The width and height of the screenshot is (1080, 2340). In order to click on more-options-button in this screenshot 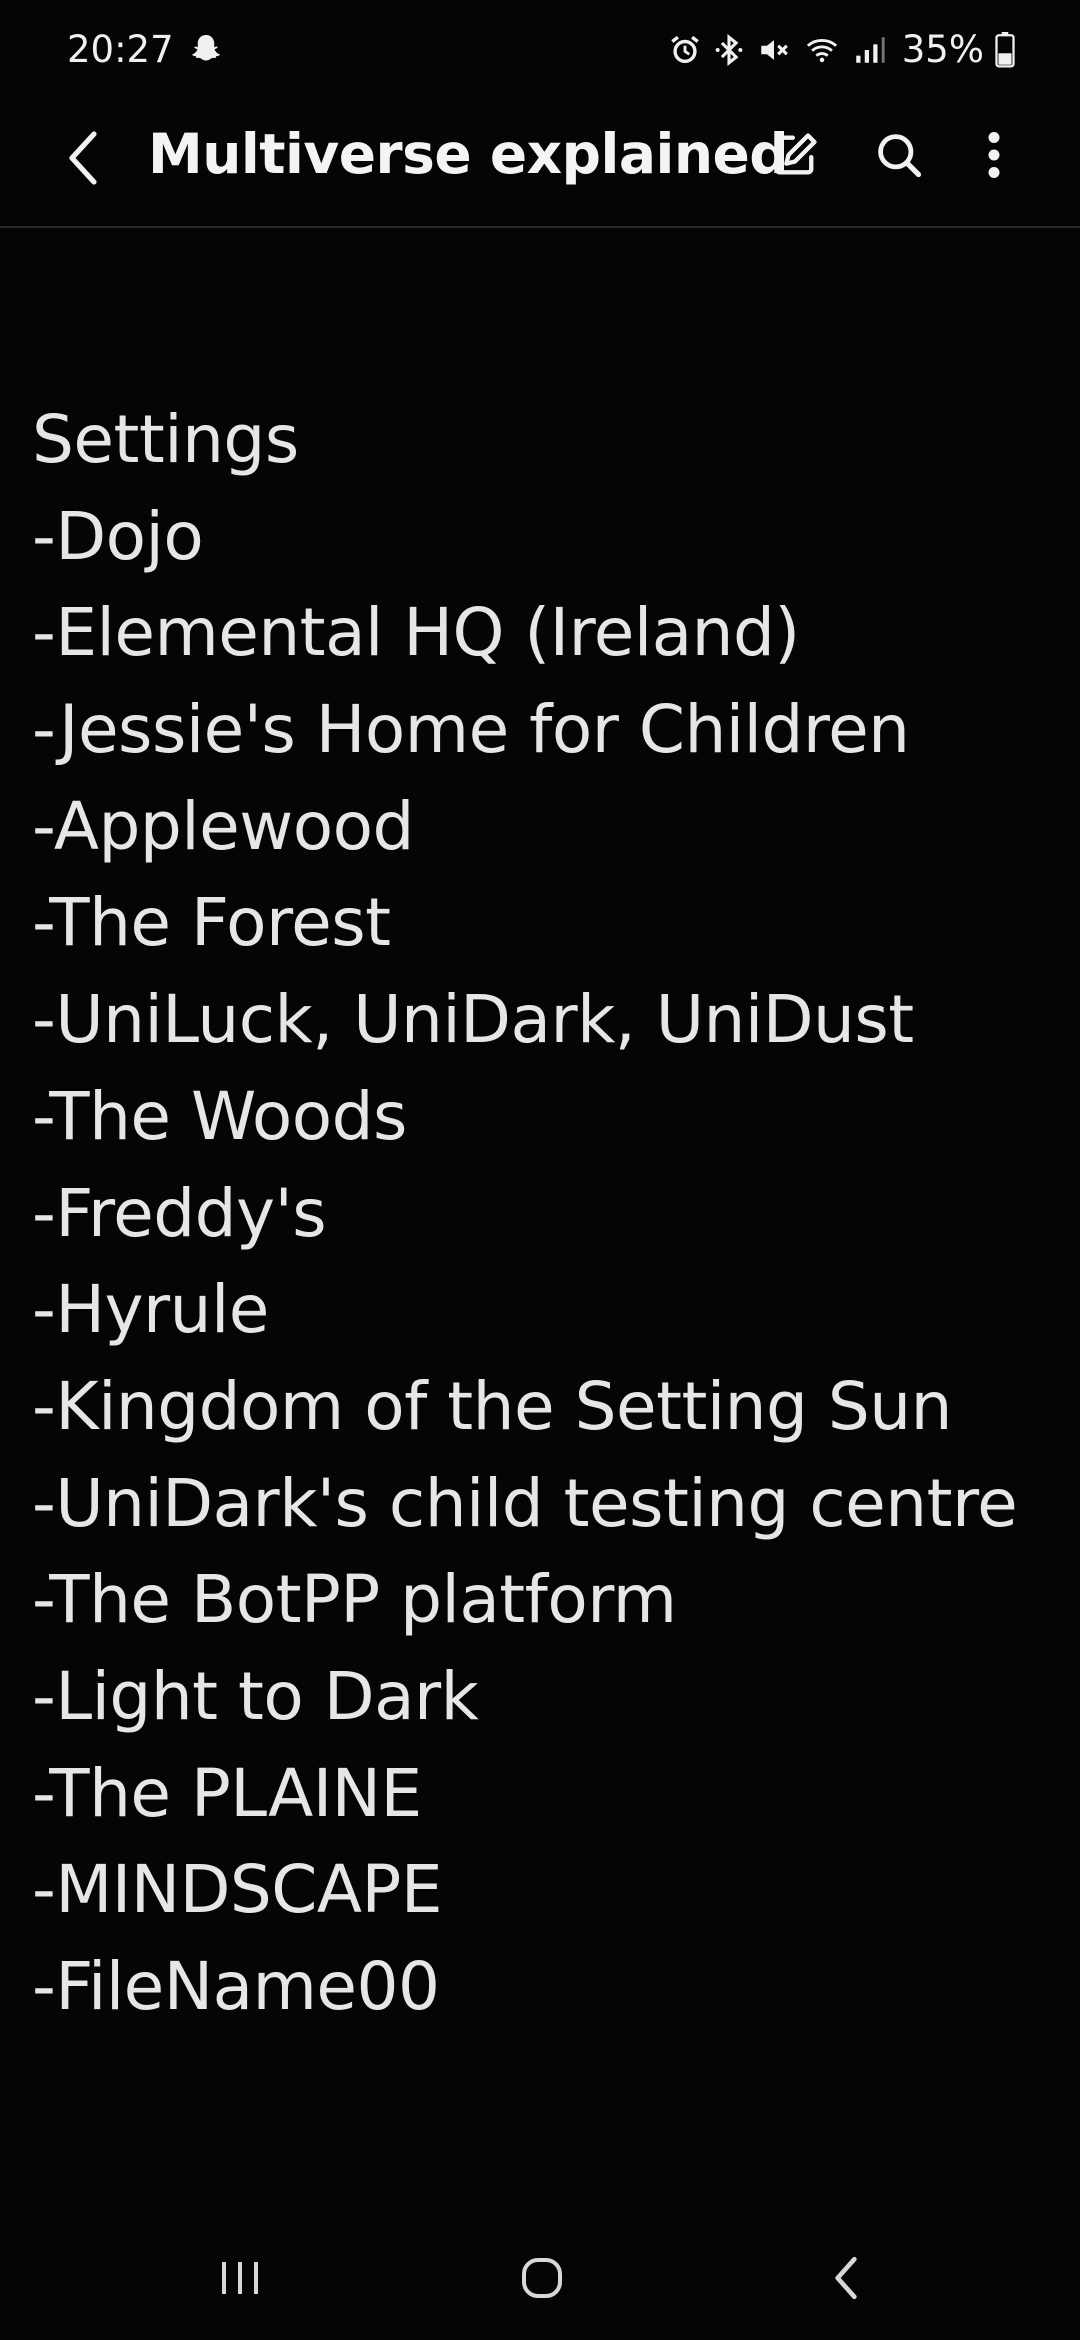, I will do `click(994, 157)`.